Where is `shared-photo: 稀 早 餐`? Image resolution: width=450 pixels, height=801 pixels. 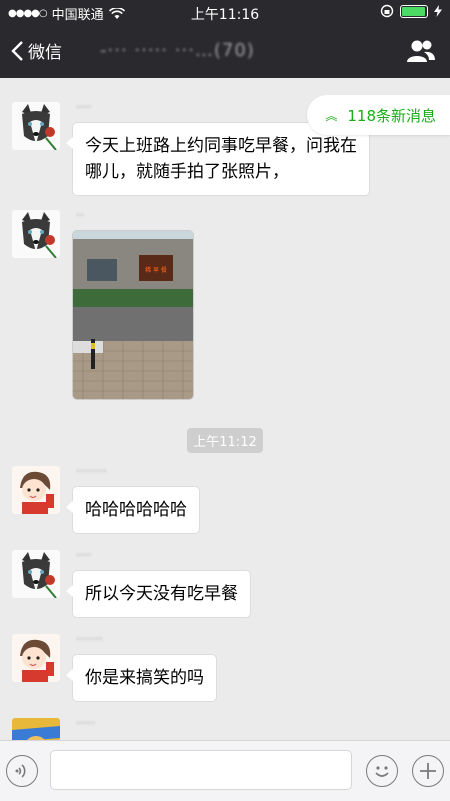 shared-photo: 稀 早 餐 is located at coordinates (133, 315).